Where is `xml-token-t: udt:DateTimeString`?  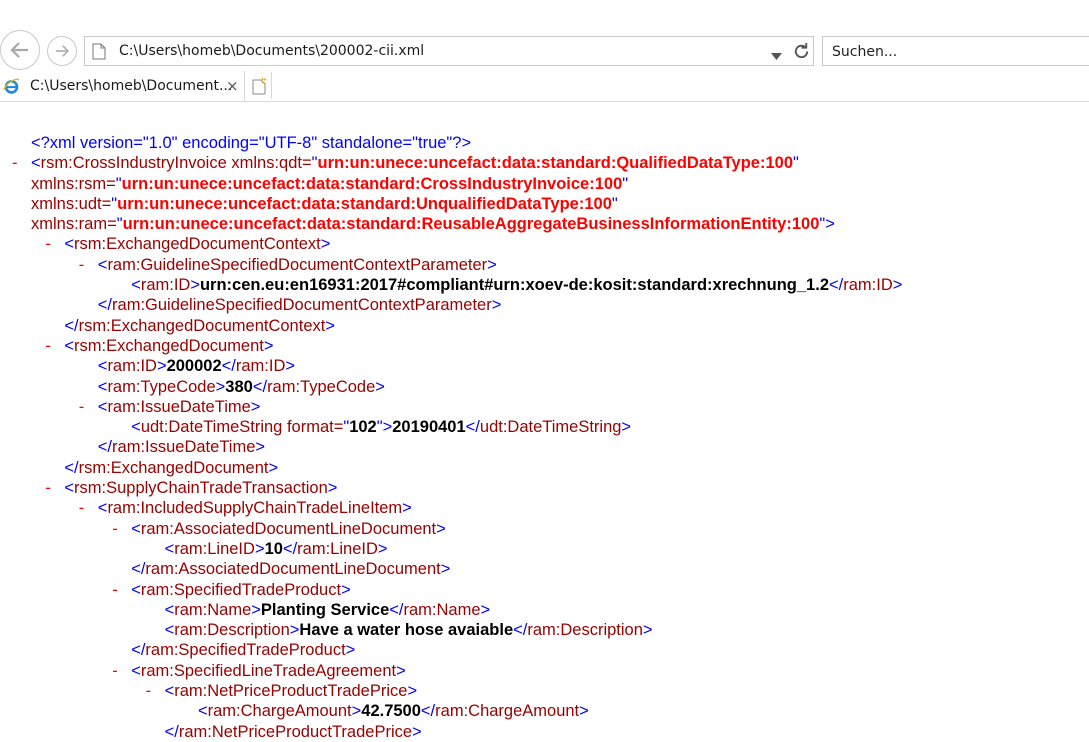 xml-token-t: udt:DateTimeString is located at coordinates (211, 427).